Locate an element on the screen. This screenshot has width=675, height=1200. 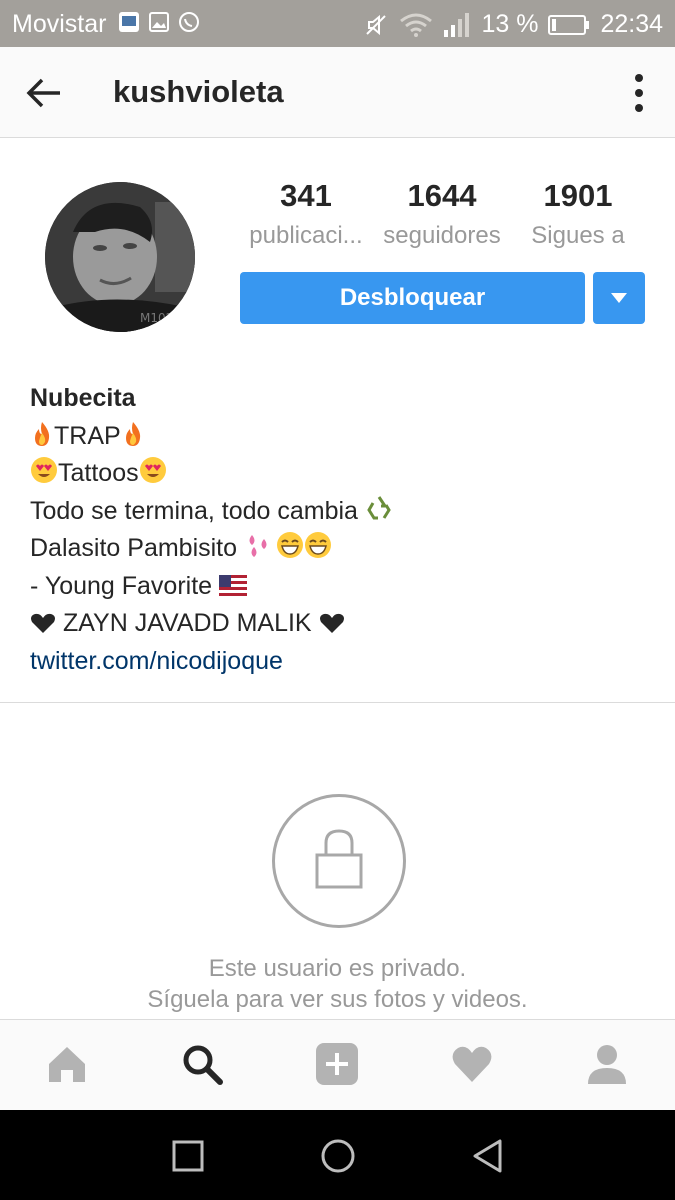
mute-icon is located at coordinates (376, 24).